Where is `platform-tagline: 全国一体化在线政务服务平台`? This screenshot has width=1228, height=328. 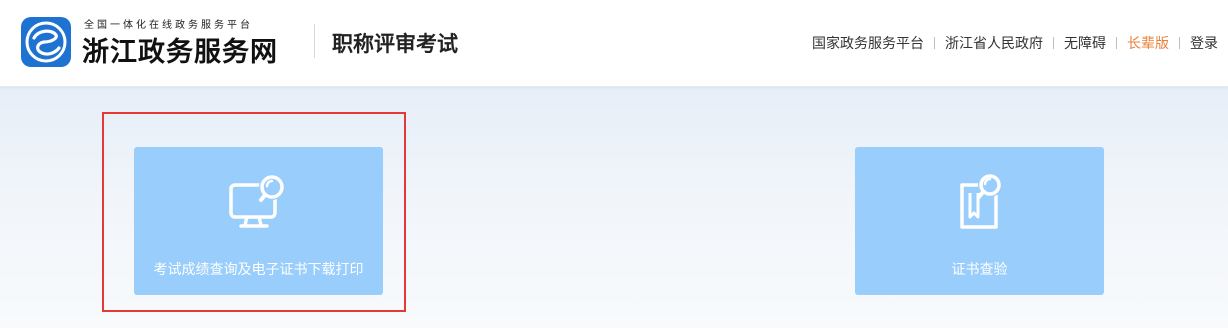
platform-tagline: 全国一体化在线政务服务平台 is located at coordinates (168, 25).